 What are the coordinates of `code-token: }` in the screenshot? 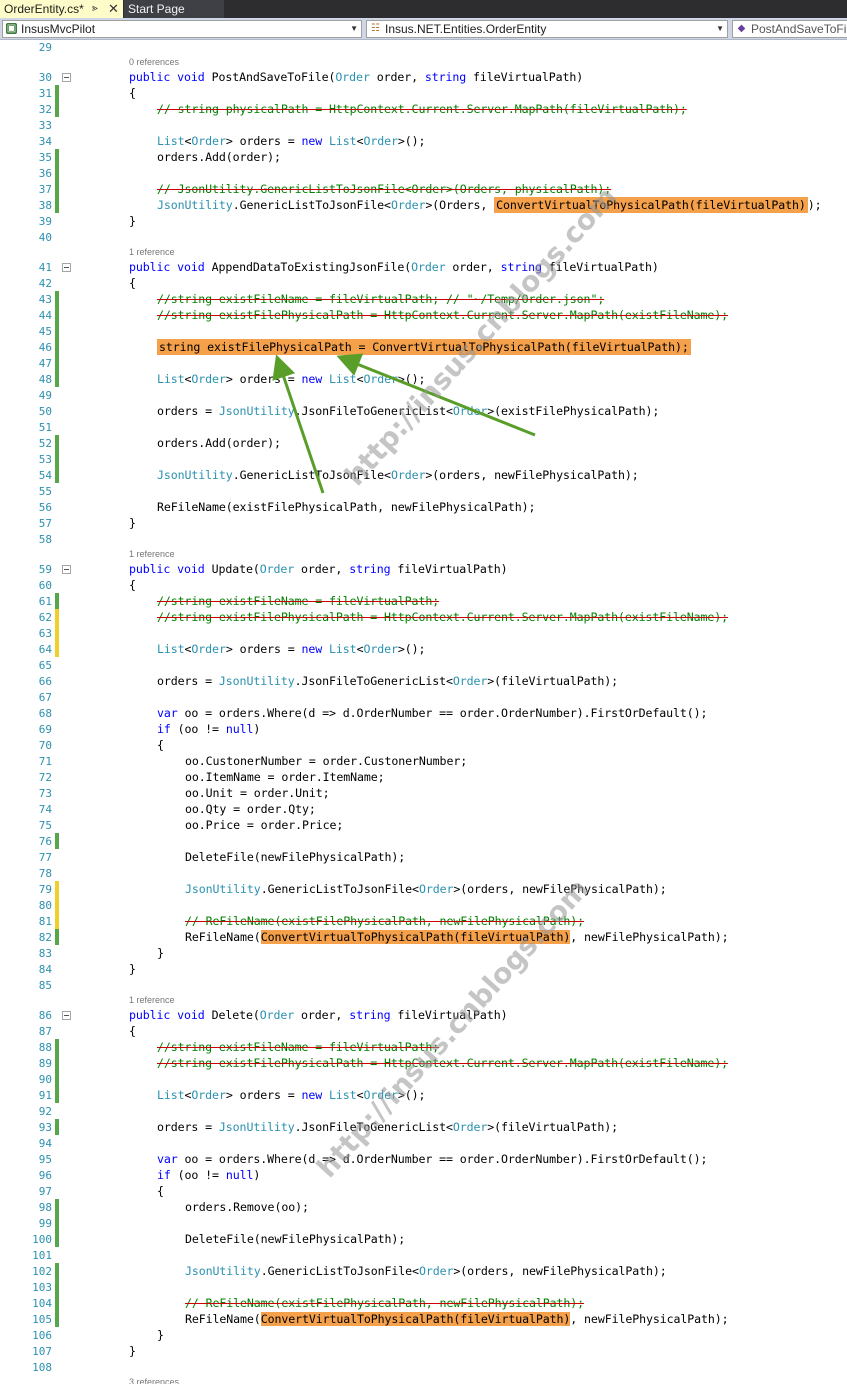 It's located at (132, 1351).